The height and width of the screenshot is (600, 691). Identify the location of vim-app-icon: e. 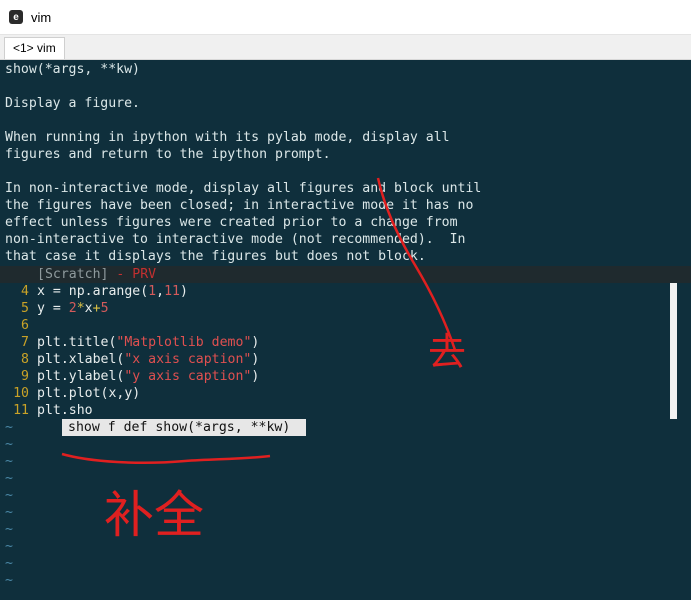
(16, 17).